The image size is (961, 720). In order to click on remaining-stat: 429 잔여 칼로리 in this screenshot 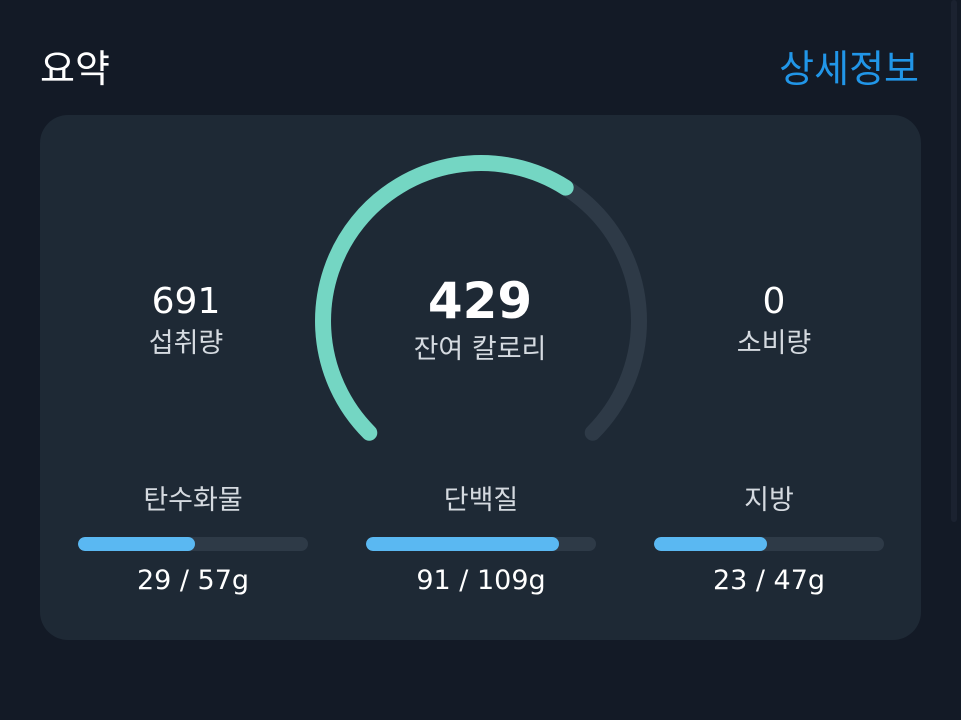, I will do `click(480, 320)`.